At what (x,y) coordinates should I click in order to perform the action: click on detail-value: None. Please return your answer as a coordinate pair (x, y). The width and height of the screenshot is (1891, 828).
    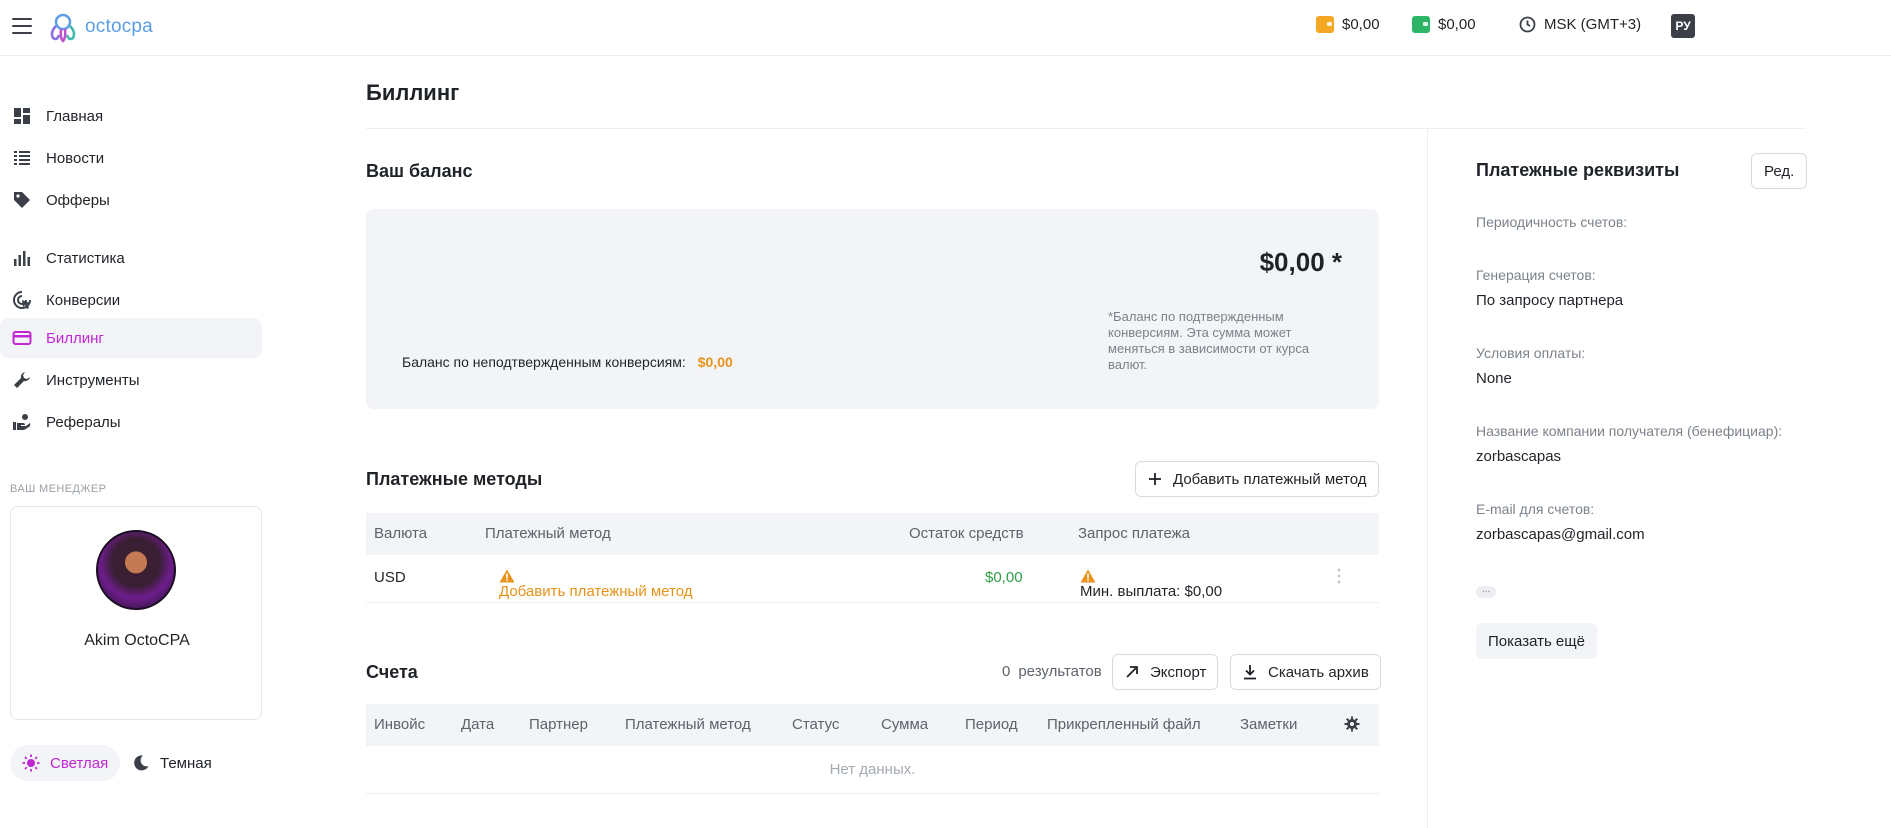
    Looking at the image, I should click on (1494, 378).